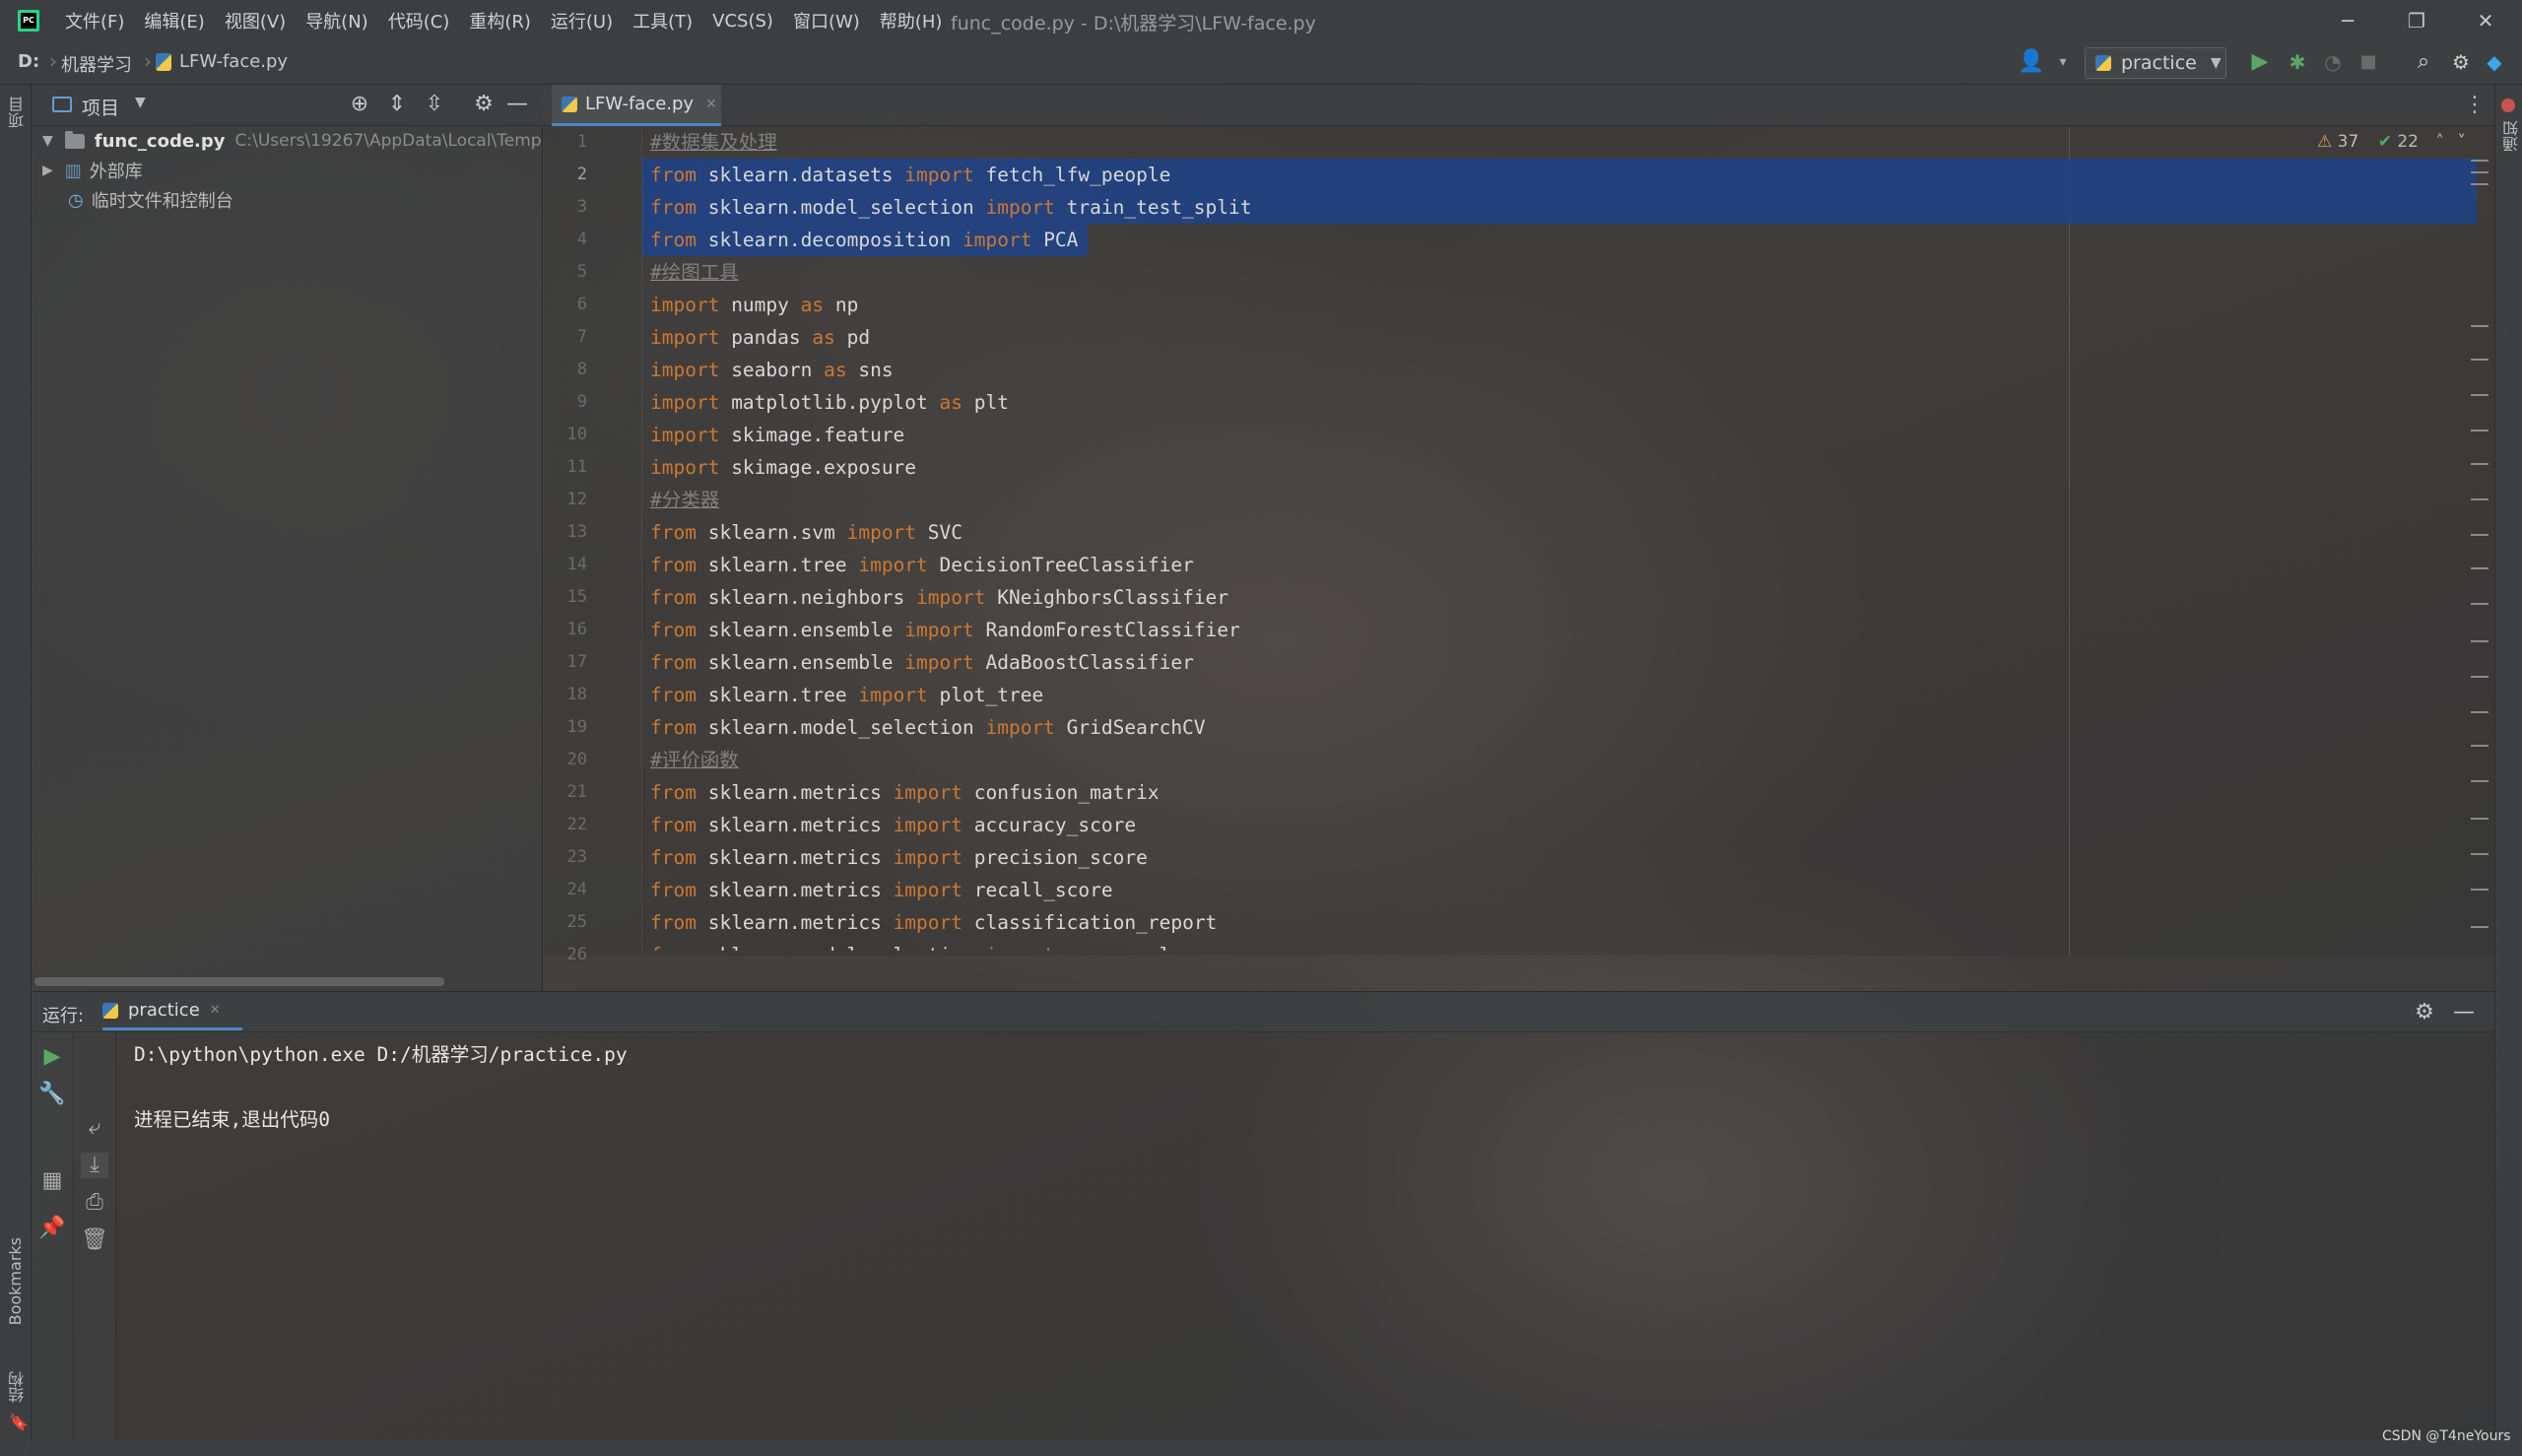  Describe the element at coordinates (15, 1281) in the screenshot. I see `bookmarks-tool-button: Bookmarks` at that location.